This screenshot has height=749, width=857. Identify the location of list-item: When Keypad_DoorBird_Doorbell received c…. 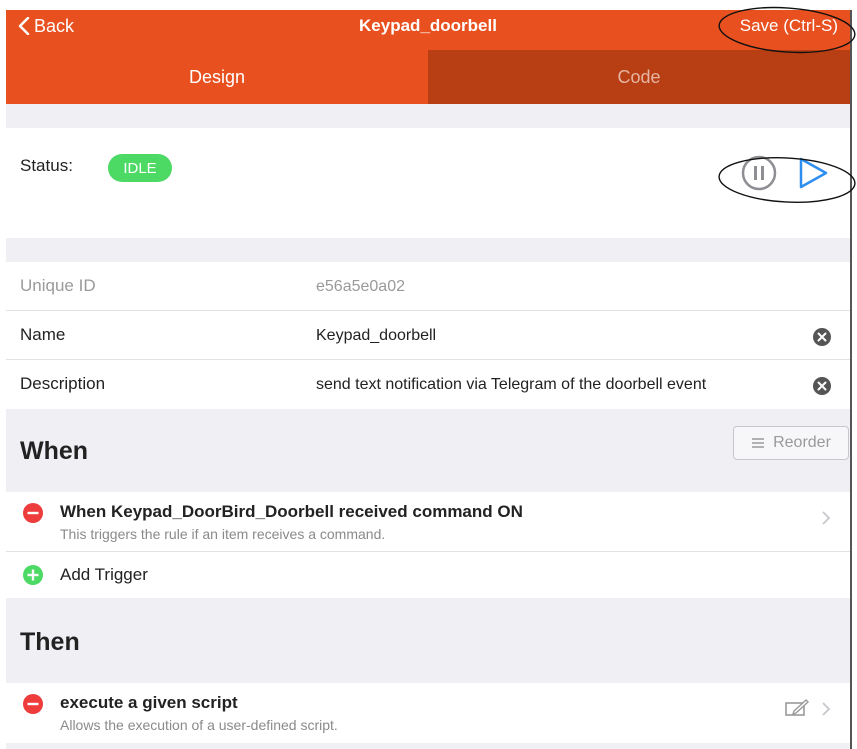
(428, 522).